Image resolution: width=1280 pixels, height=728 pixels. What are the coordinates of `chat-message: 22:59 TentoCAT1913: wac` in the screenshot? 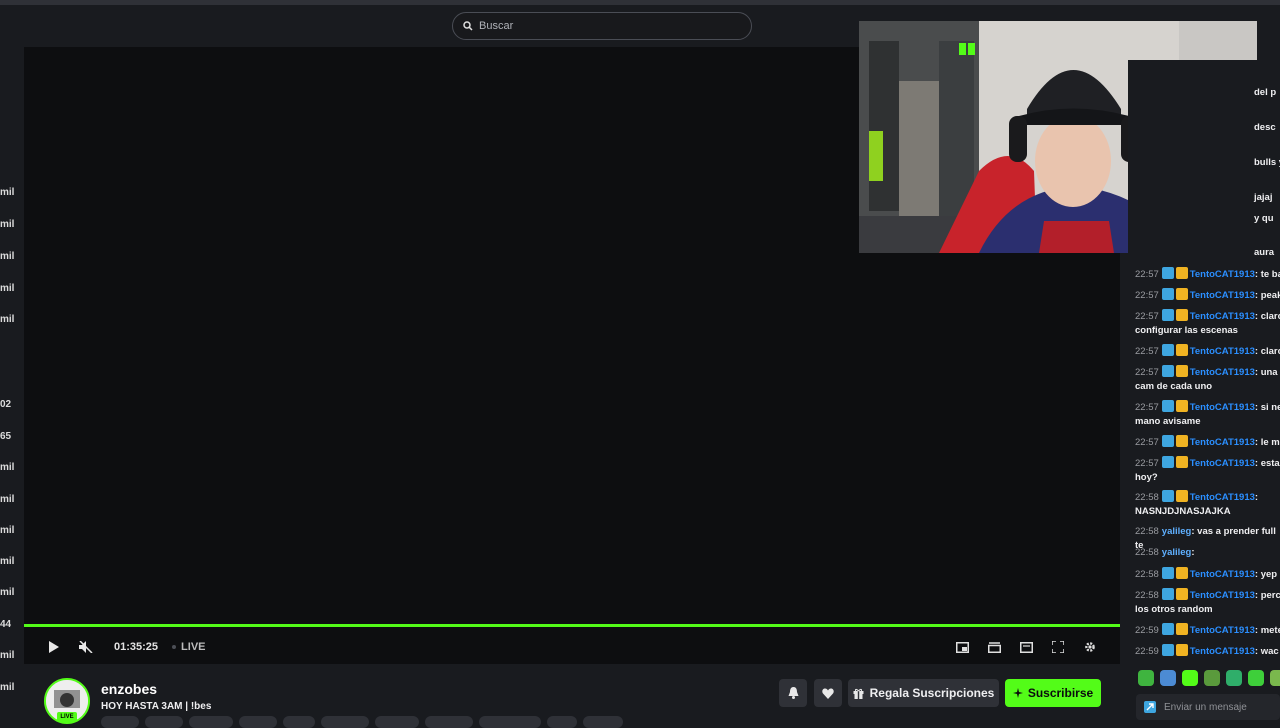 It's located at (1207, 651).